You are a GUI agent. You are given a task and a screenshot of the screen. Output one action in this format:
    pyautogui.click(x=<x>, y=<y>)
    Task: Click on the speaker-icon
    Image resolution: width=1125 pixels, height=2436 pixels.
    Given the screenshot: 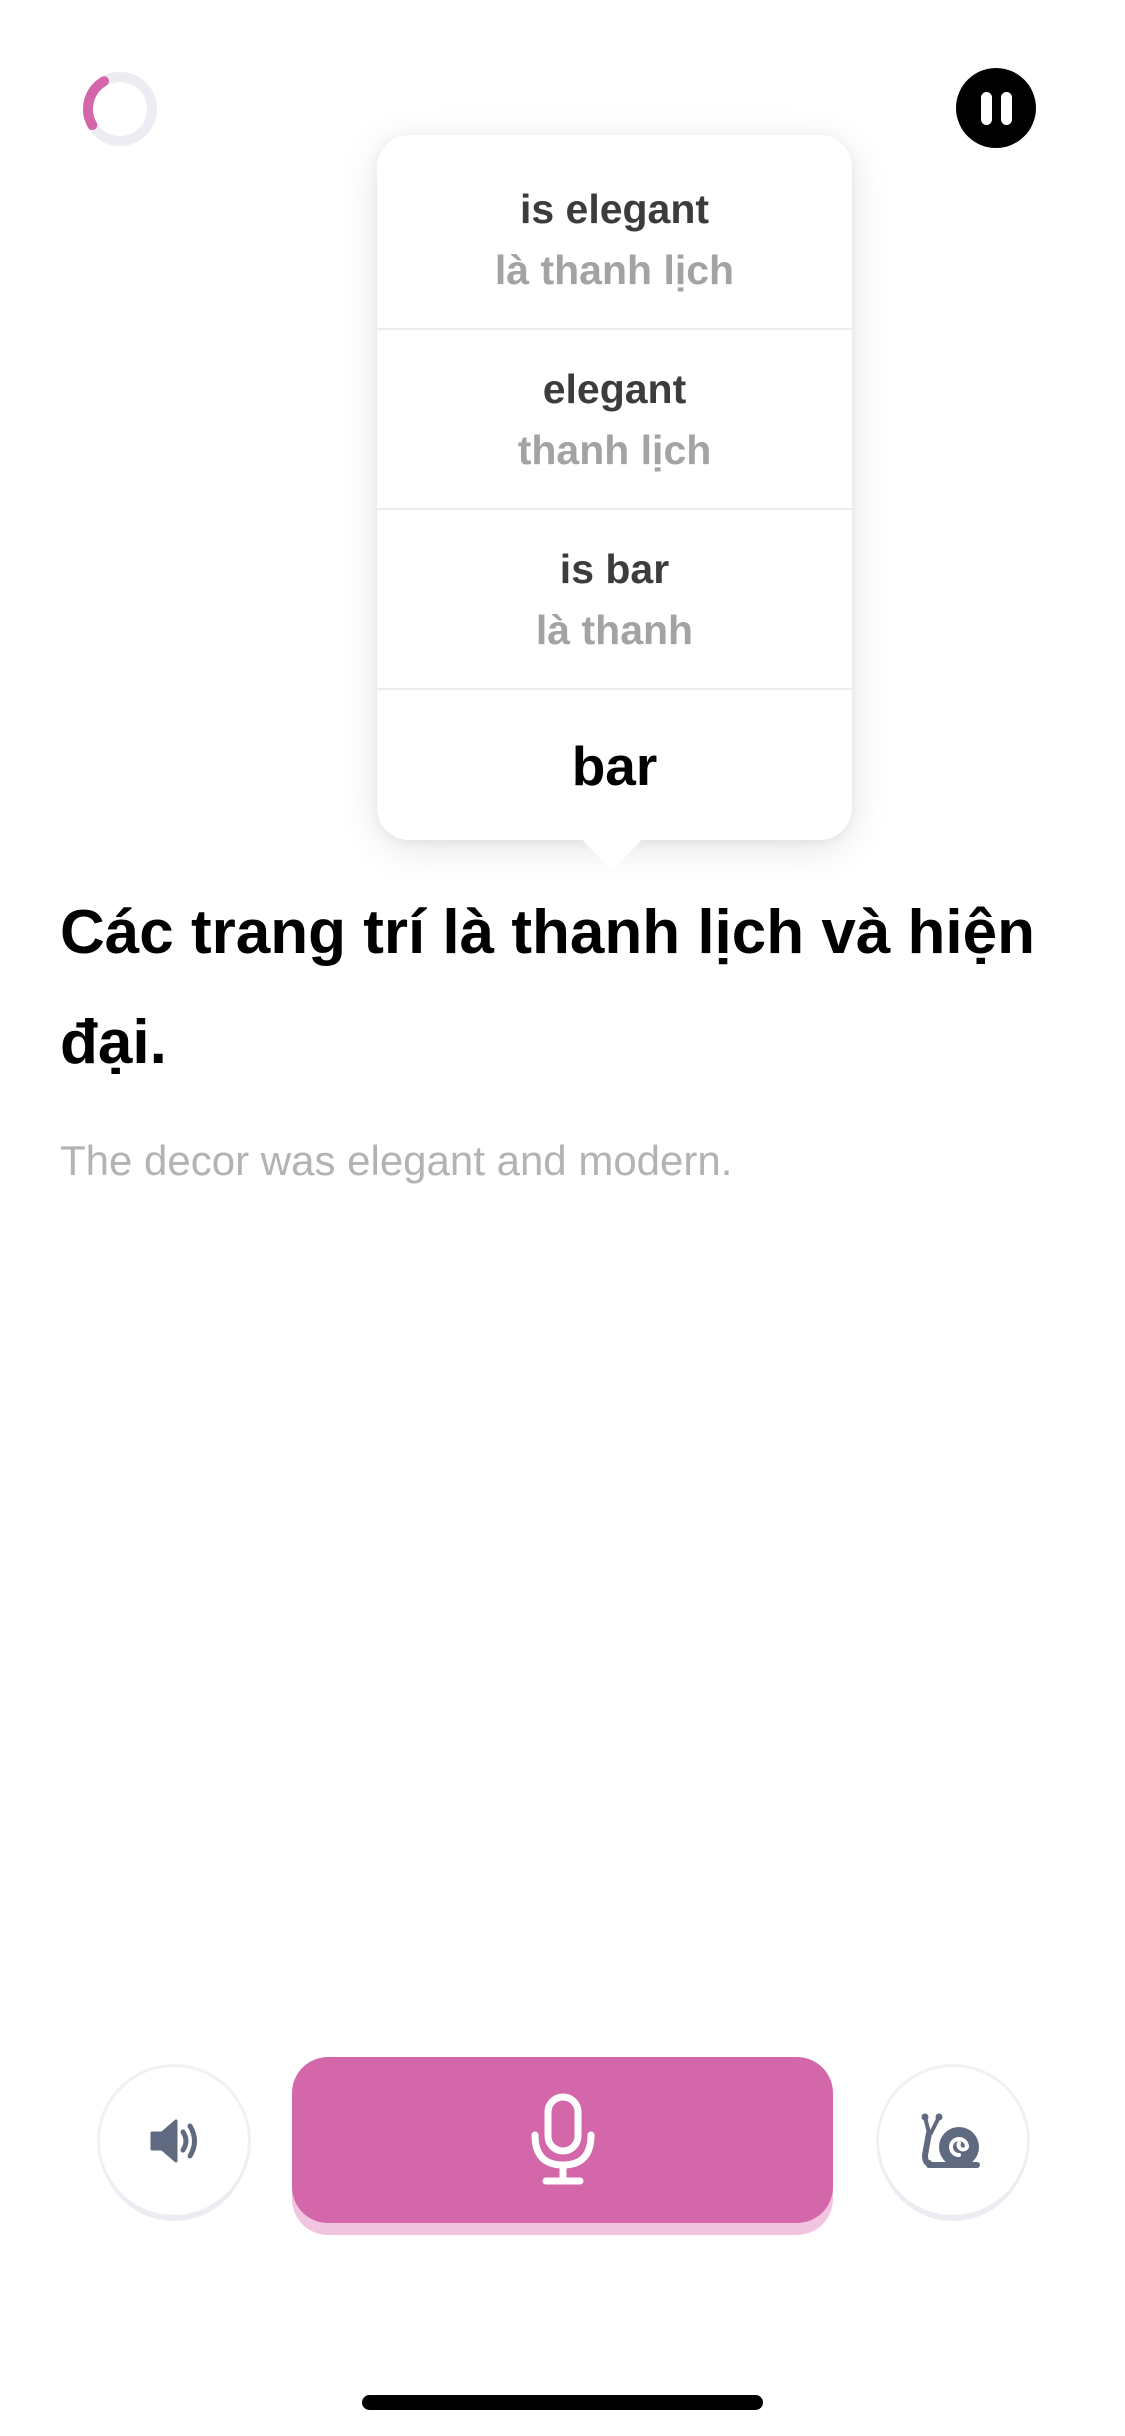 What is the action you would take?
    pyautogui.click(x=173, y=2141)
    